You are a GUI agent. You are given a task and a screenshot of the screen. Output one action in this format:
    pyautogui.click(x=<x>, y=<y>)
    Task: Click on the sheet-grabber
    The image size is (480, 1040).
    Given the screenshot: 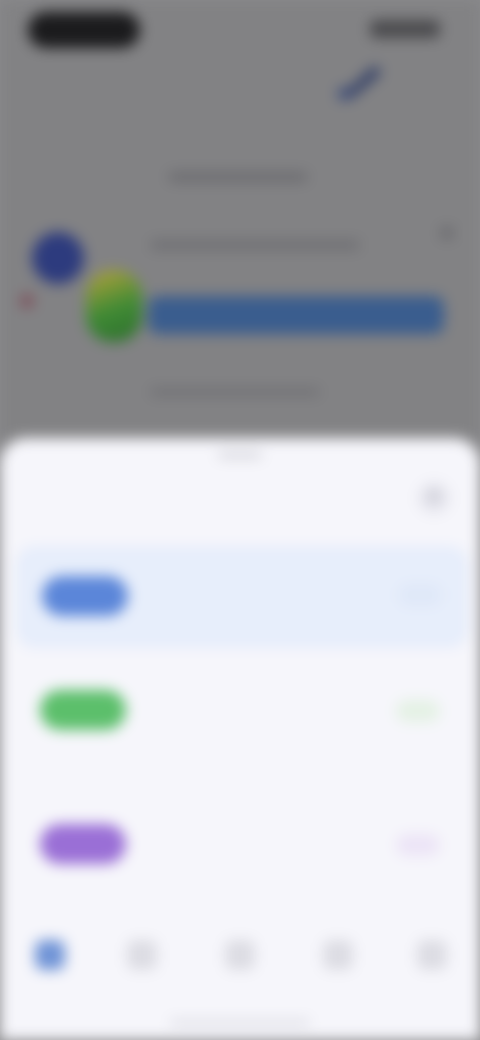 What is the action you would take?
    pyautogui.click(x=240, y=455)
    